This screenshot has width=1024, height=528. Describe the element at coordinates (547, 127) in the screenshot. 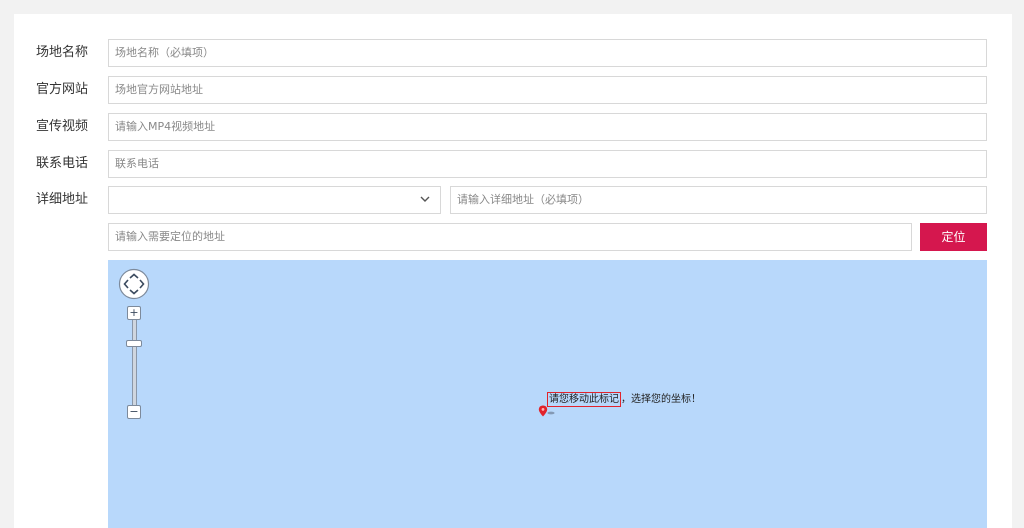

I see `video-input: 请输入MP4视频地址` at that location.